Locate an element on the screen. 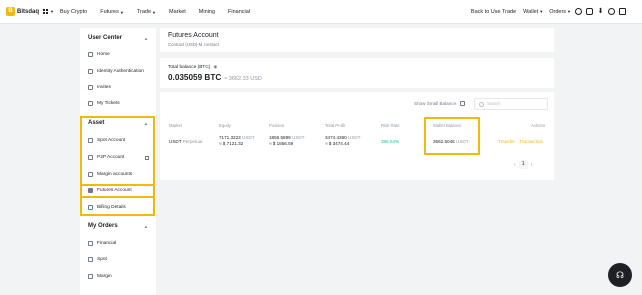 The width and height of the screenshot is (642, 295). profit-usd: ≈ $ 3474.44 is located at coordinates (337, 143).